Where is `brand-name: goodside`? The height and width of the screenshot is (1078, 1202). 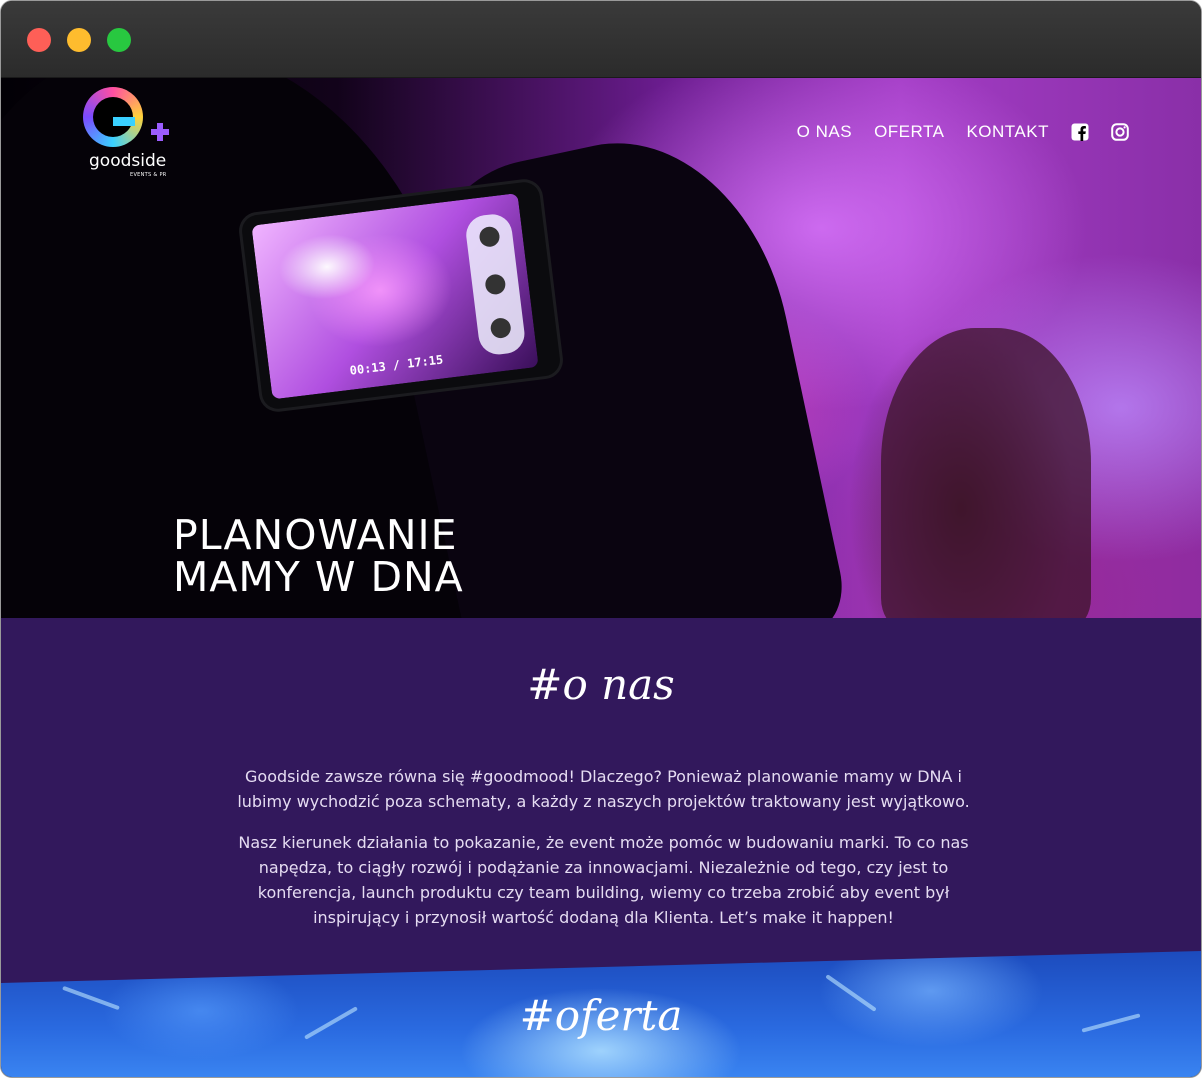 brand-name: goodside is located at coordinates (128, 161).